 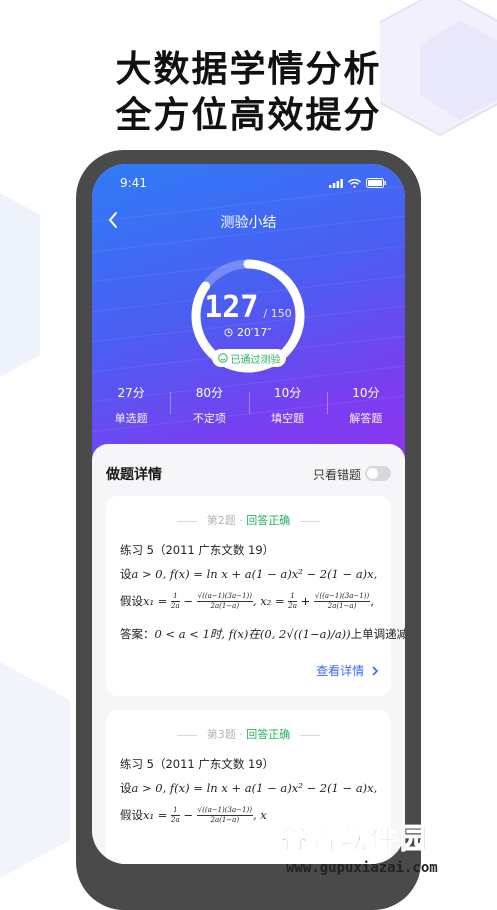 What do you see at coordinates (365, 405) in the screenshot?
I see `stat-solution: 10分 解答题` at bounding box center [365, 405].